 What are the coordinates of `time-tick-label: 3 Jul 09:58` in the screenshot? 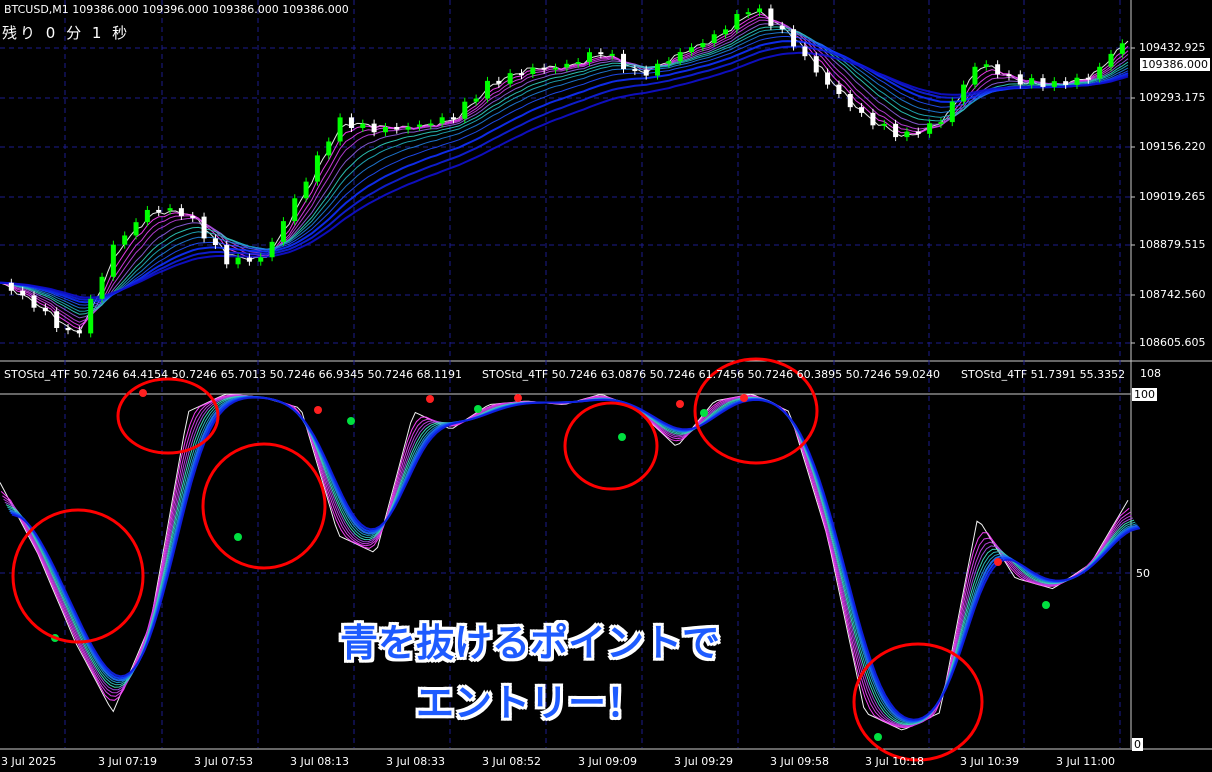 It's located at (799, 761).